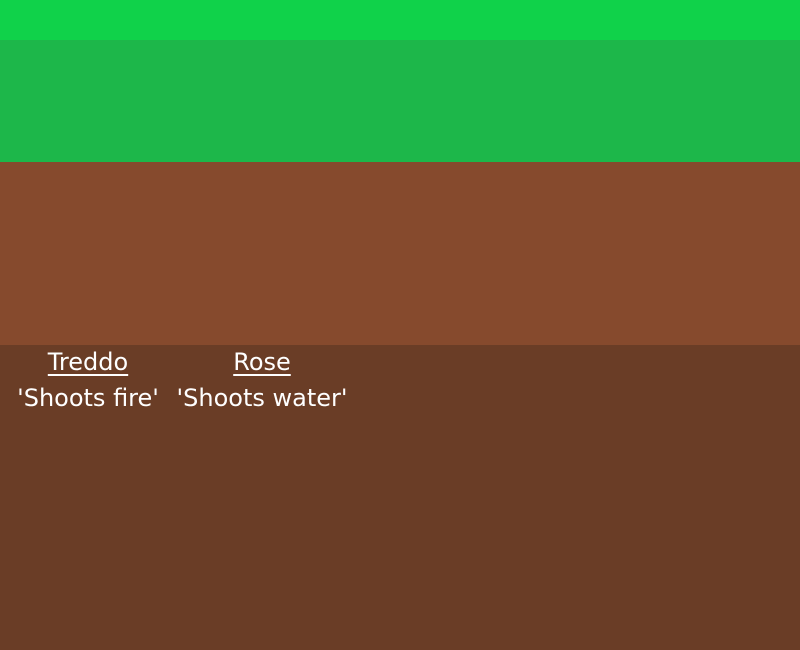 Image resolution: width=800 pixels, height=650 pixels. I want to click on character-name-link: Treddo, so click(88, 362).